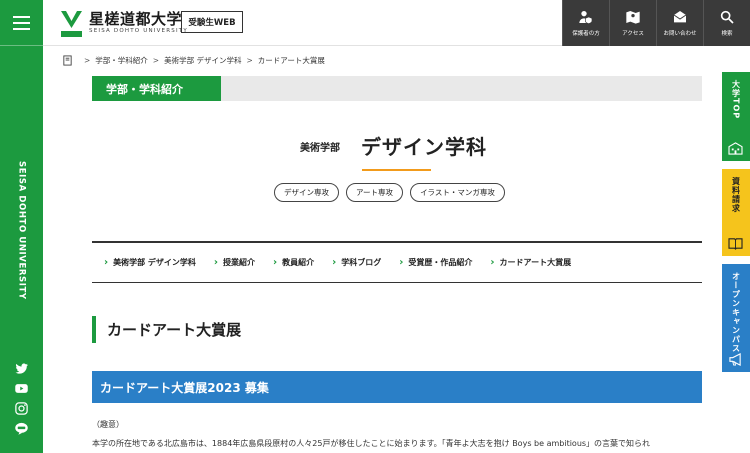  I want to click on subnav-item: › 教員紹介, so click(293, 262).